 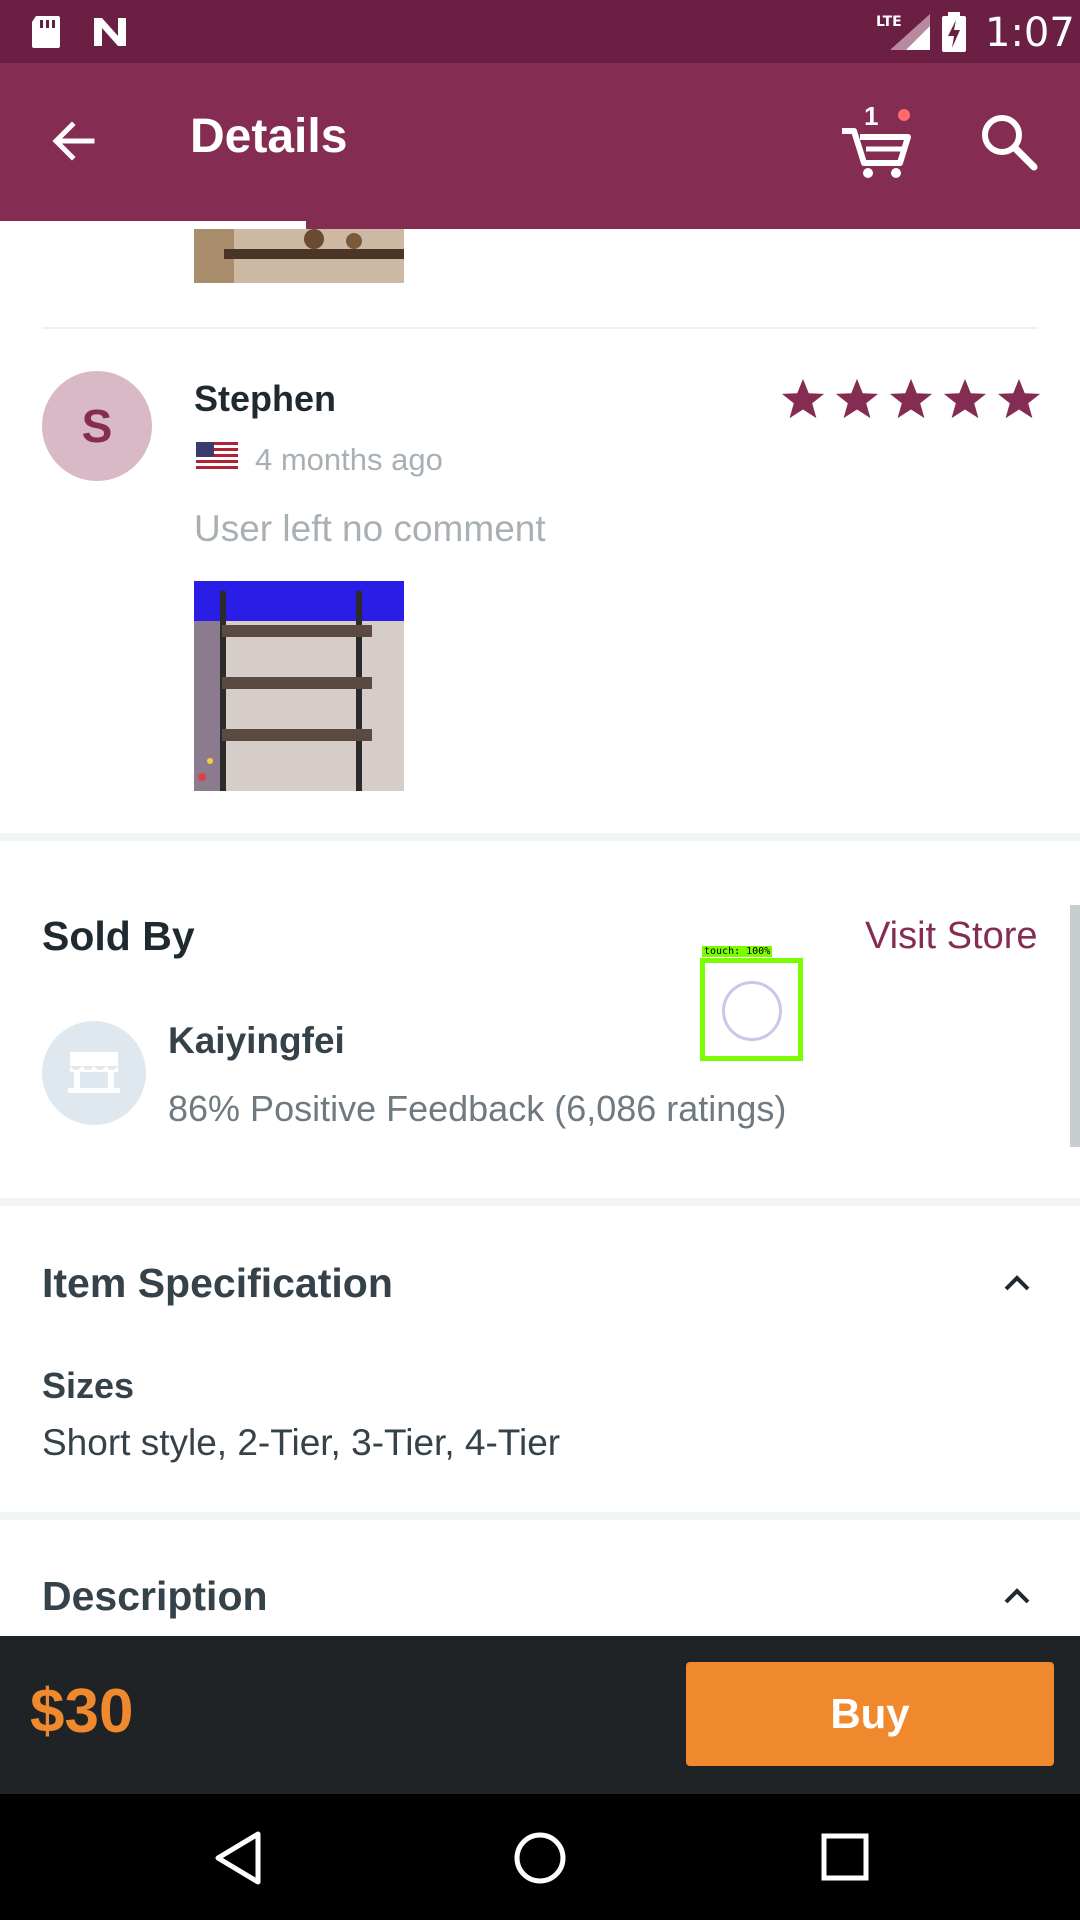 I want to click on price: $30, so click(x=82, y=1711).